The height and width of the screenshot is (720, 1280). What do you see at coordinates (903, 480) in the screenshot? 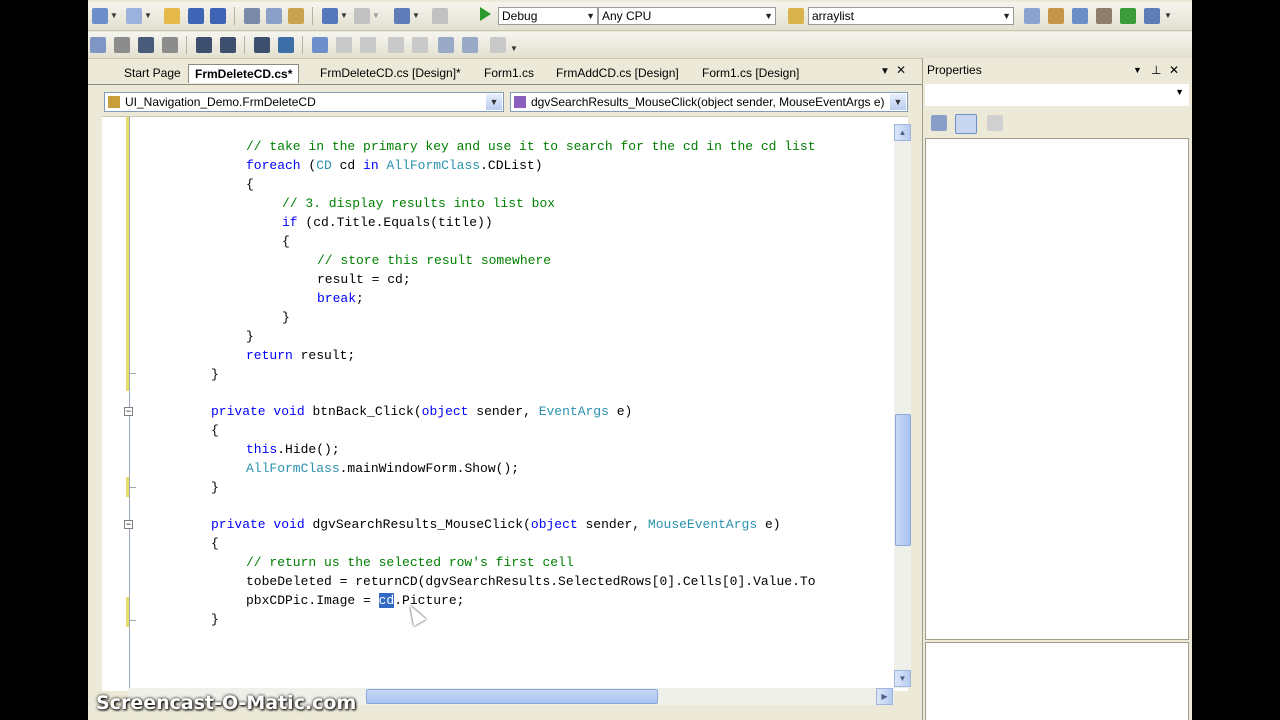
I see `vertical-scroll-thumb` at bounding box center [903, 480].